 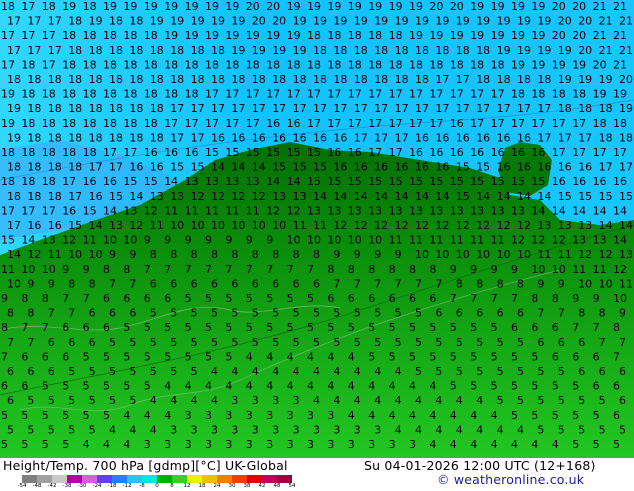 What do you see at coordinates (510, 479) in the screenshot?
I see `credit-link: © weatheronline.co.uk` at bounding box center [510, 479].